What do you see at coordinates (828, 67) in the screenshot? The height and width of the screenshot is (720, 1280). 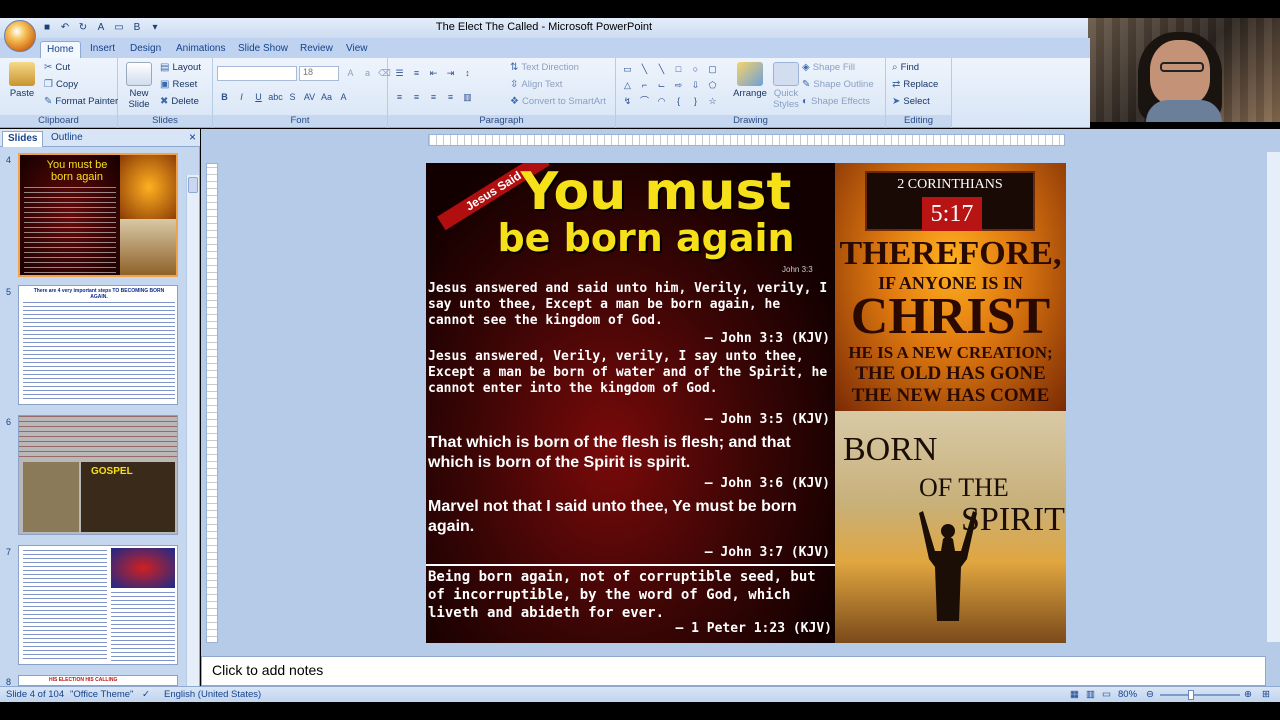 I see `shape-fill-button: ◈ Shape Fill` at bounding box center [828, 67].